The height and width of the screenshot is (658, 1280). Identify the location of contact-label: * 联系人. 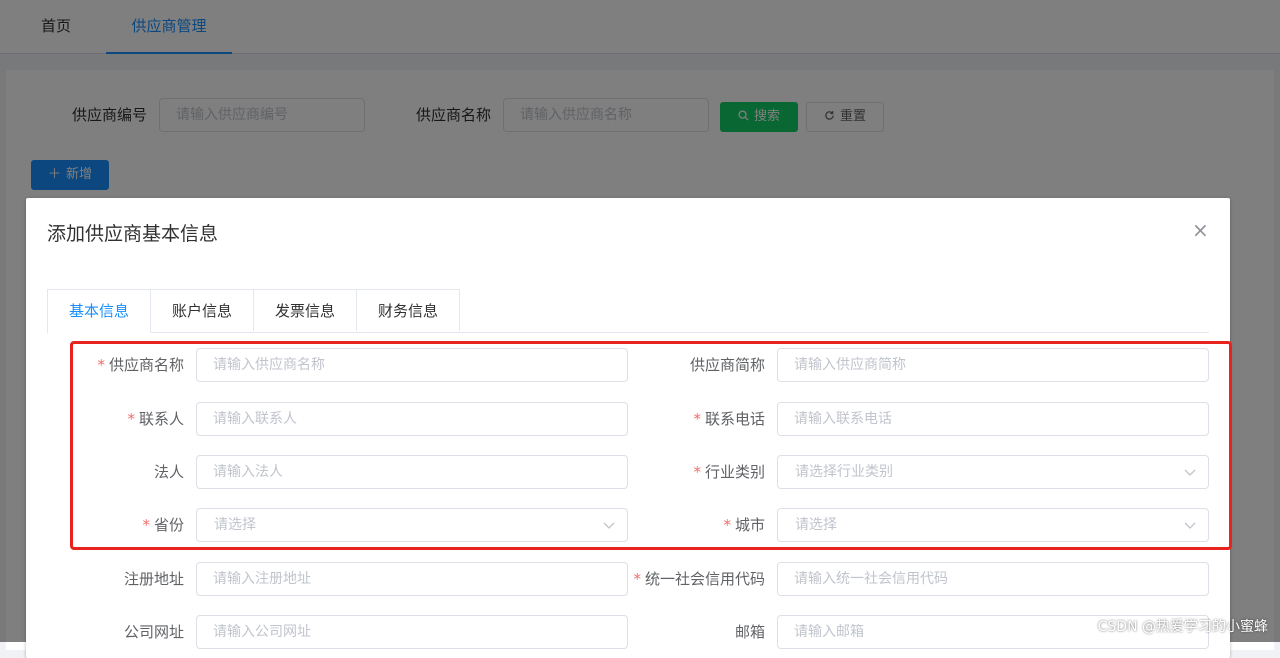
(155, 419).